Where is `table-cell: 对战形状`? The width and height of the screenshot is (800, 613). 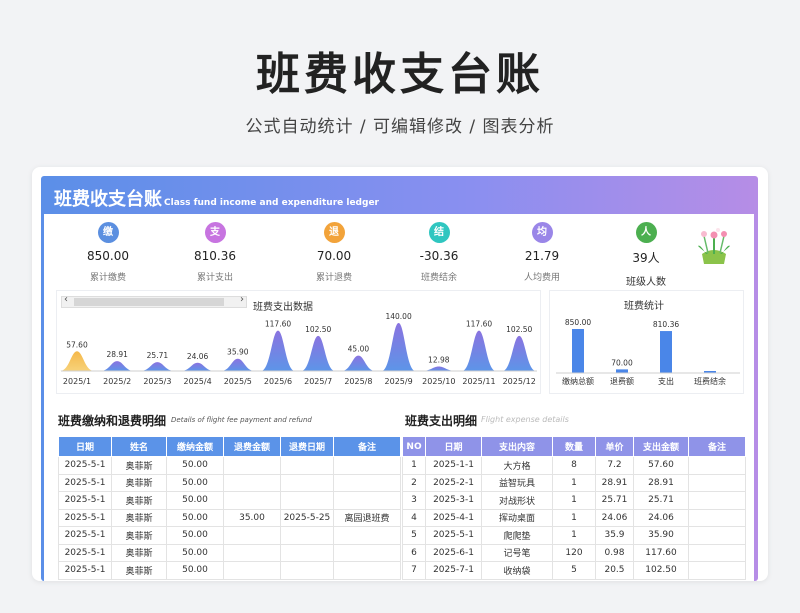 table-cell: 对战形状 is located at coordinates (517, 500).